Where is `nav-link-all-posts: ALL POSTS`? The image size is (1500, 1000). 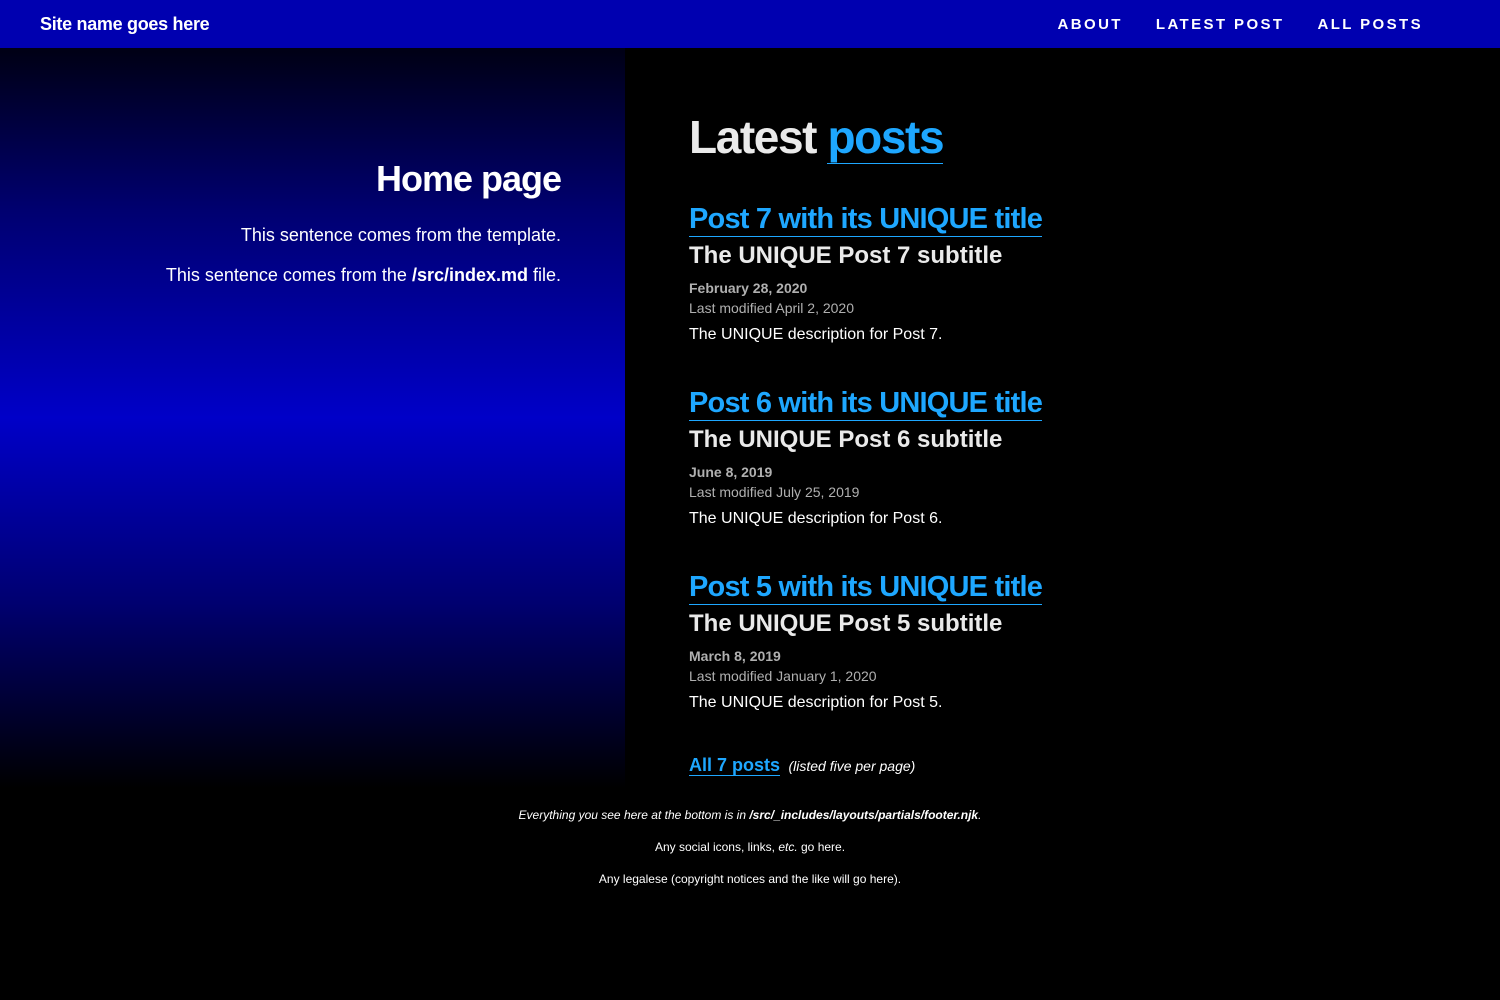 nav-link-all-posts: ALL POSTS is located at coordinates (1371, 24).